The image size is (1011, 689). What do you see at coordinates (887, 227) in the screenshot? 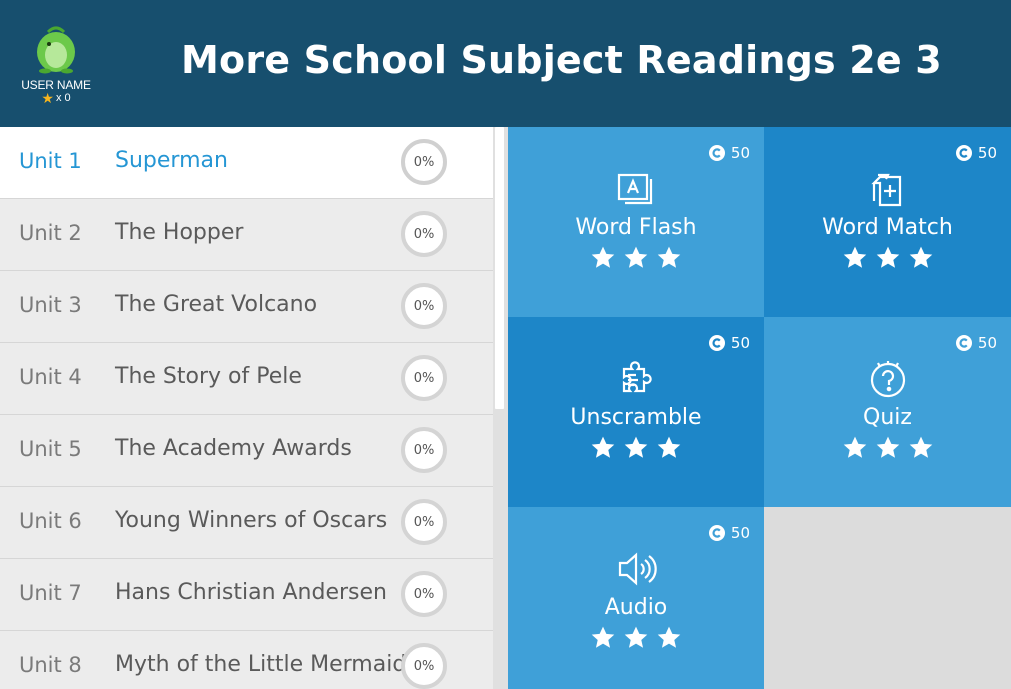
I see `activity-label: Word Match` at bounding box center [887, 227].